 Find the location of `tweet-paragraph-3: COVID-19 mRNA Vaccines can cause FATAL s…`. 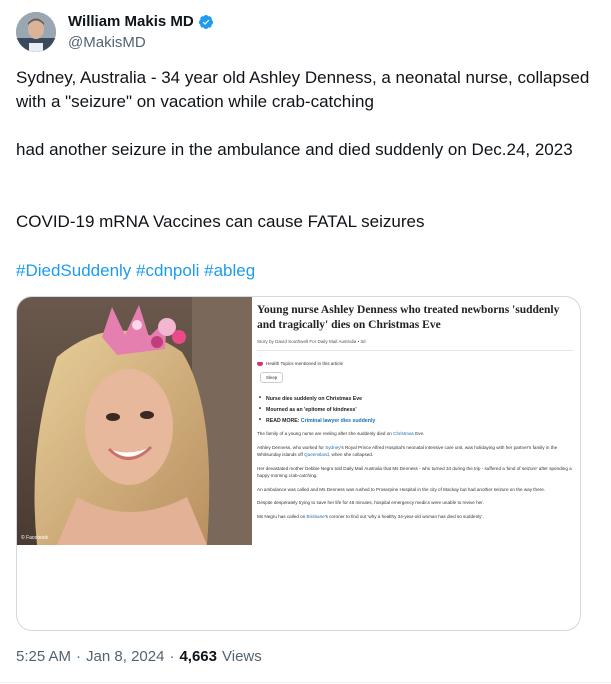

tweet-paragraph-3: COVID-19 mRNA Vaccines can cause FATAL s… is located at coordinates (220, 221).